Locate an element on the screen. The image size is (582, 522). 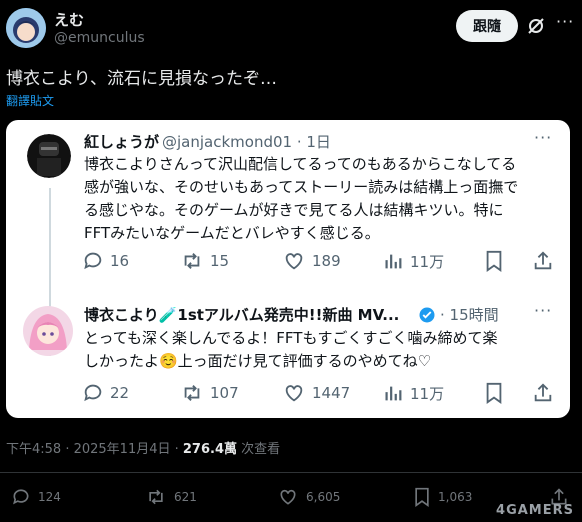
grok-icon is located at coordinates (536, 26).